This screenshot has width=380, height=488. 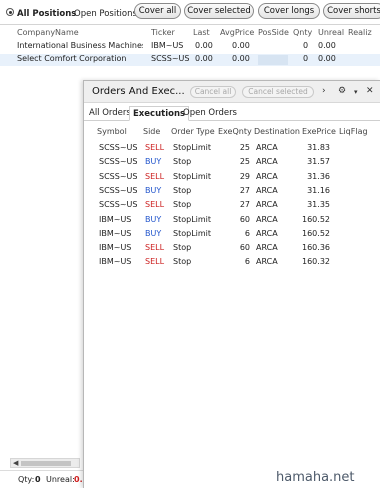 What do you see at coordinates (80, 45) in the screenshot?
I see `company-cell: International Business Machines Co` at bounding box center [80, 45].